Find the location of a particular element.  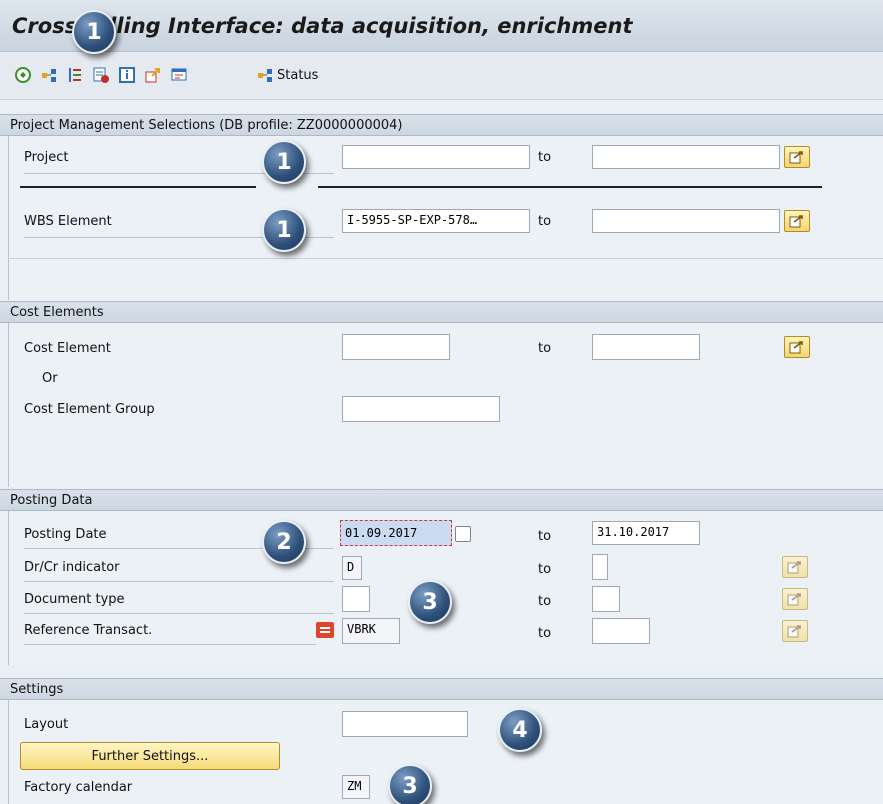

status-button: Status is located at coordinates (287, 75).